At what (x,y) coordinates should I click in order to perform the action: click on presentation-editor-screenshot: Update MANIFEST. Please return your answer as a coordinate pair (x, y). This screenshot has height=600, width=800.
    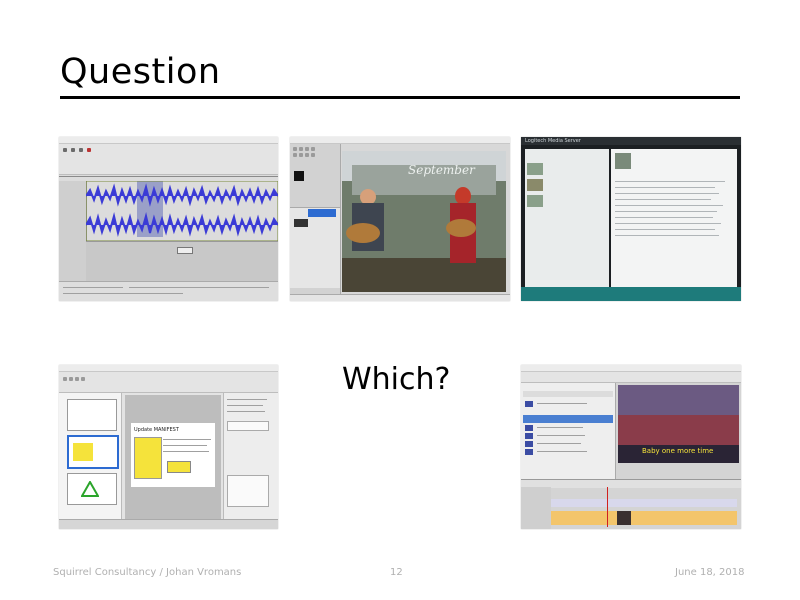
    Looking at the image, I should click on (168, 447).